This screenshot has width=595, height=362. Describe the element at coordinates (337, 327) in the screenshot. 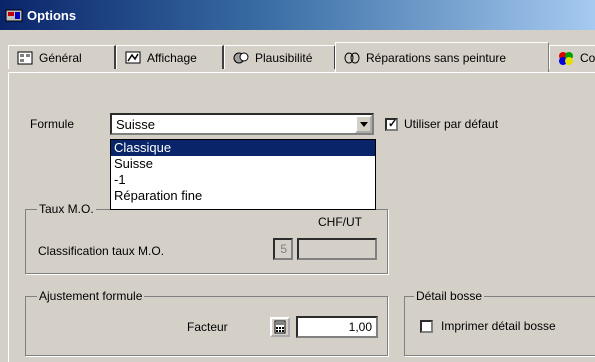

I see `facteur-input: 1,00` at that location.